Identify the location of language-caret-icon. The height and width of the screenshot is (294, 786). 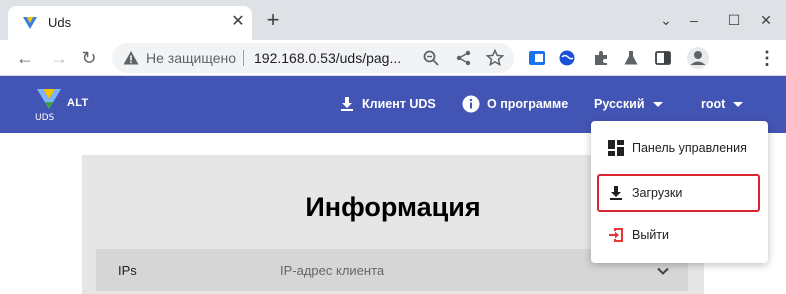
(657, 104).